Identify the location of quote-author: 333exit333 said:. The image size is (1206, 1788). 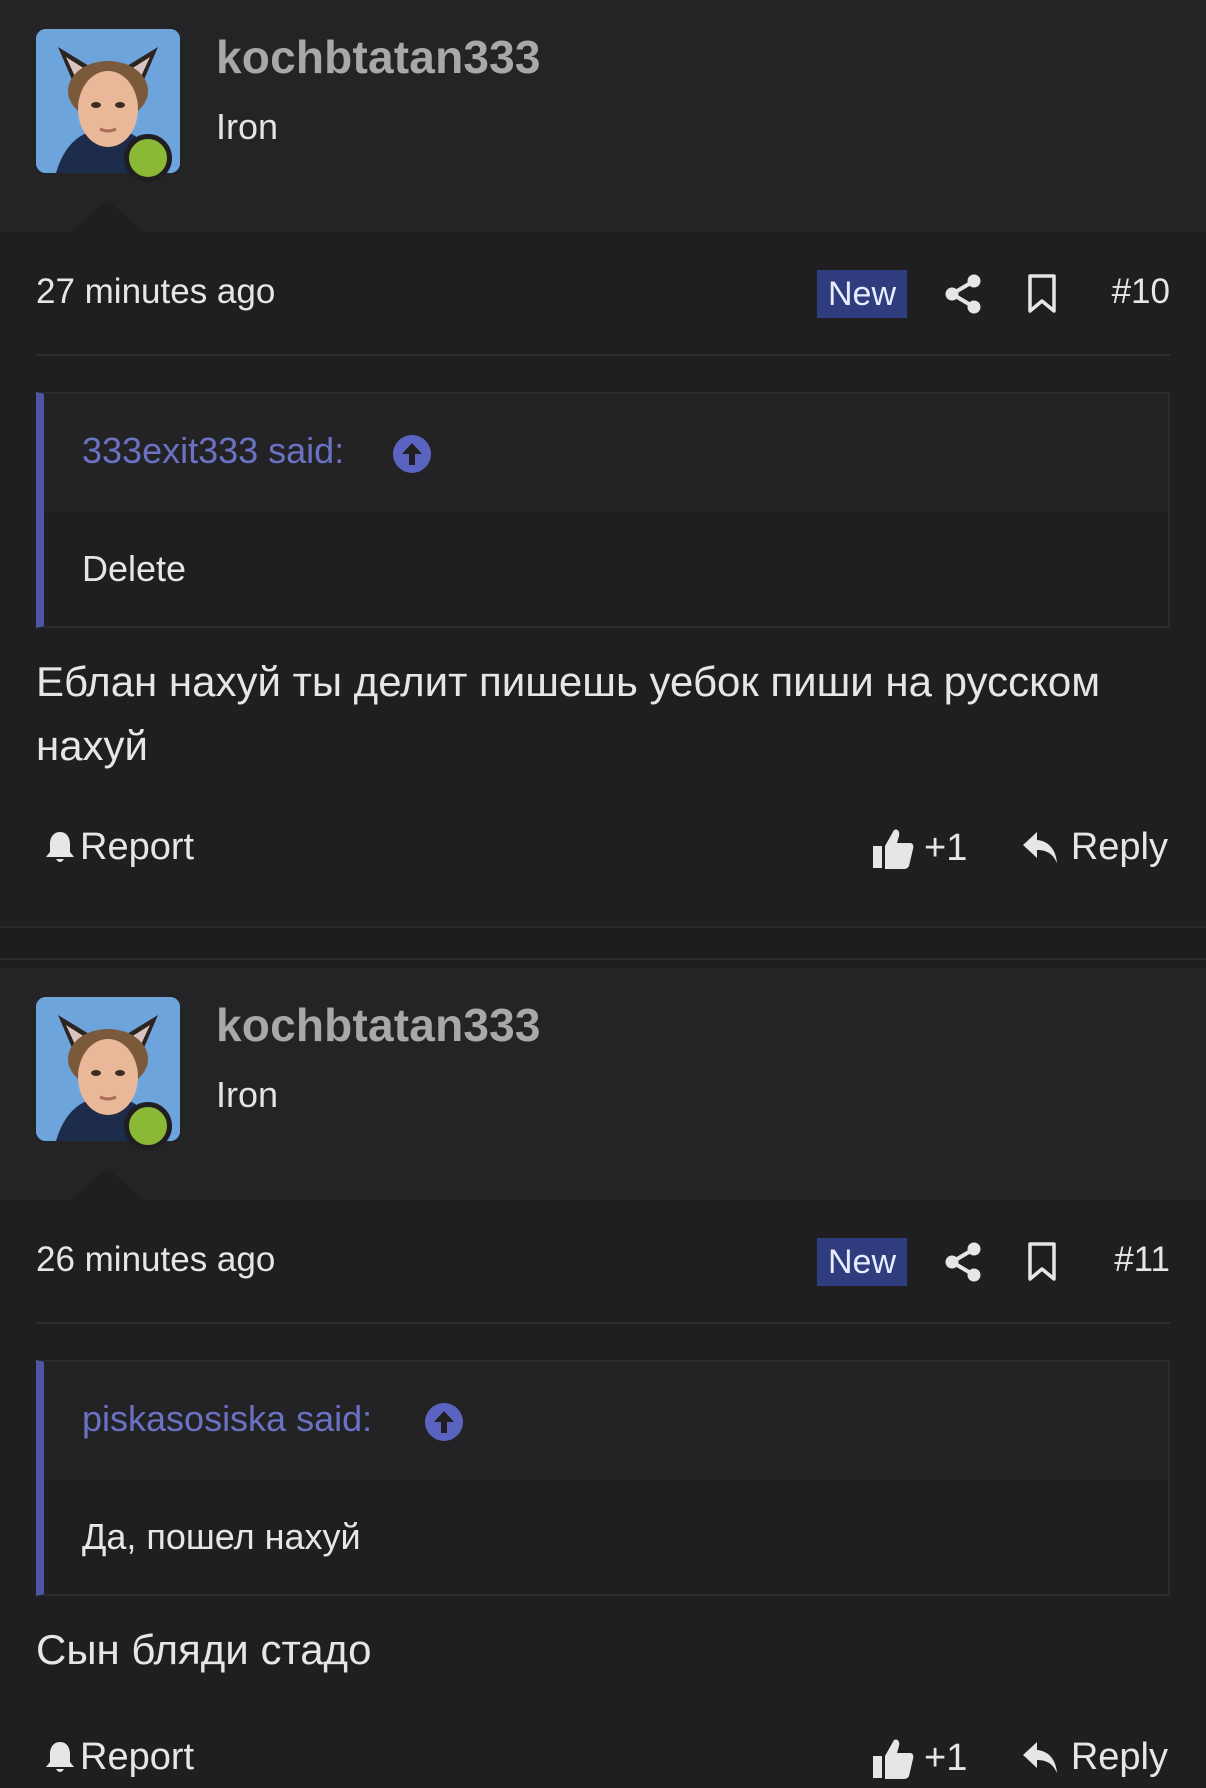
(213, 451).